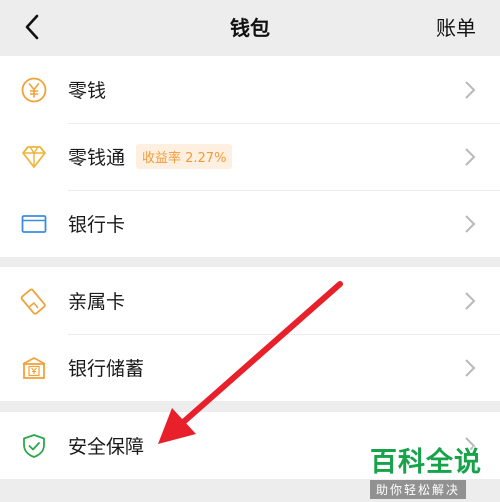 This screenshot has height=502, width=500. What do you see at coordinates (33, 301) in the screenshot?
I see `family-card-icon` at bounding box center [33, 301].